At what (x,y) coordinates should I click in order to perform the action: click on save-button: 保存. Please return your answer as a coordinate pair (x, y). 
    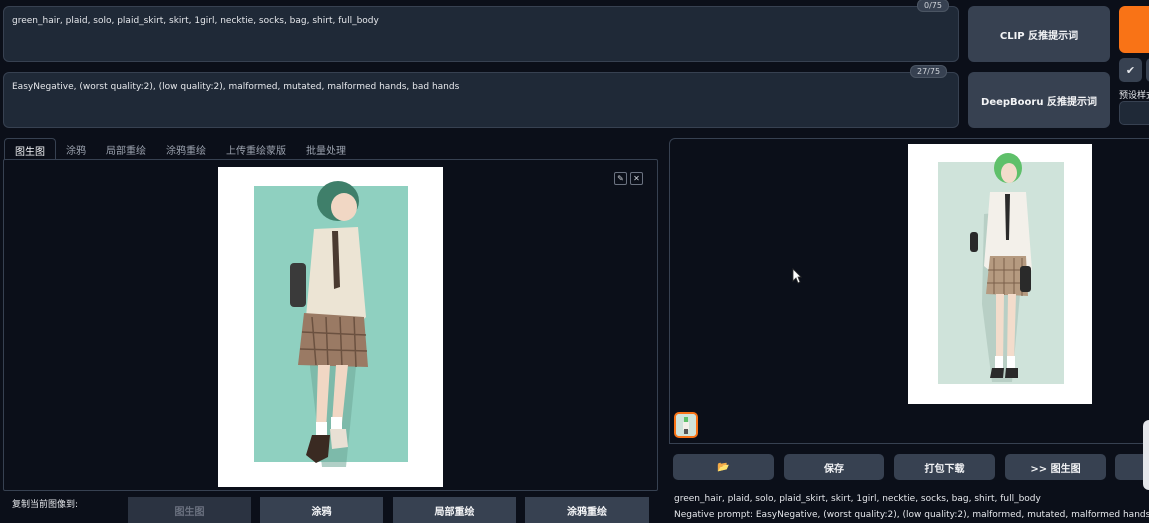
    Looking at the image, I should click on (834, 467).